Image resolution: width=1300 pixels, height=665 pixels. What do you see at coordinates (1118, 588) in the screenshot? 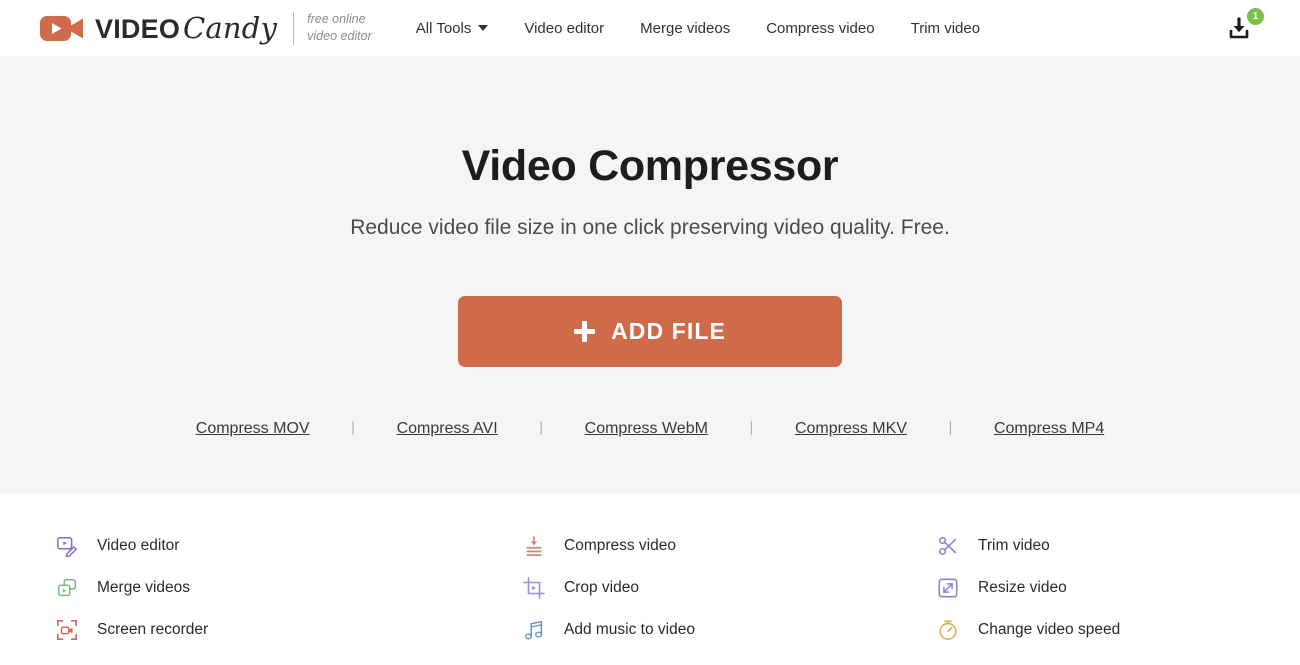
I see `tool-resize-video: Resize video` at bounding box center [1118, 588].